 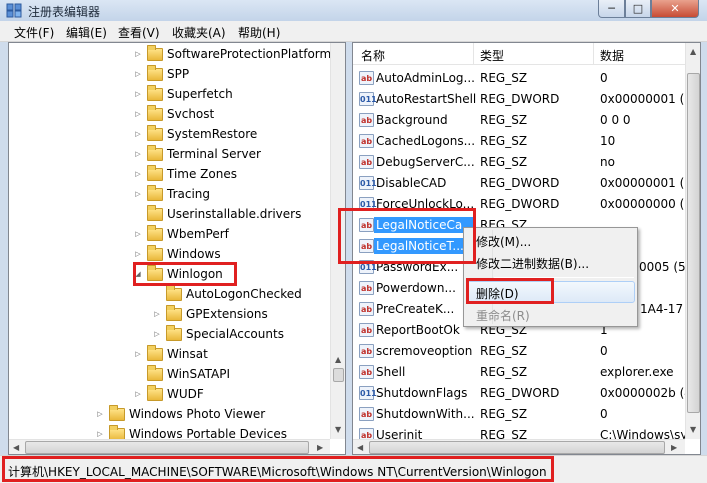 What do you see at coordinates (161, 74) in the screenshot?
I see `tree-item: ▷ SPP` at bounding box center [161, 74].